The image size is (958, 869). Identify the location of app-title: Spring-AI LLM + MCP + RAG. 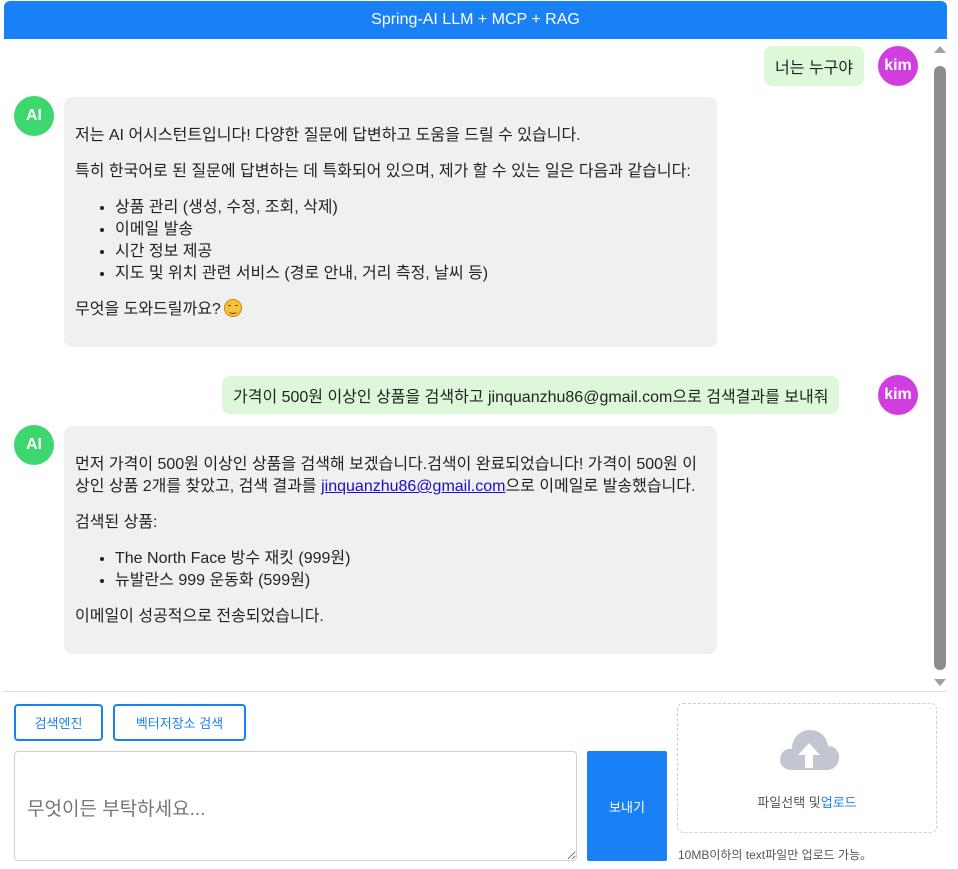
(475, 19).